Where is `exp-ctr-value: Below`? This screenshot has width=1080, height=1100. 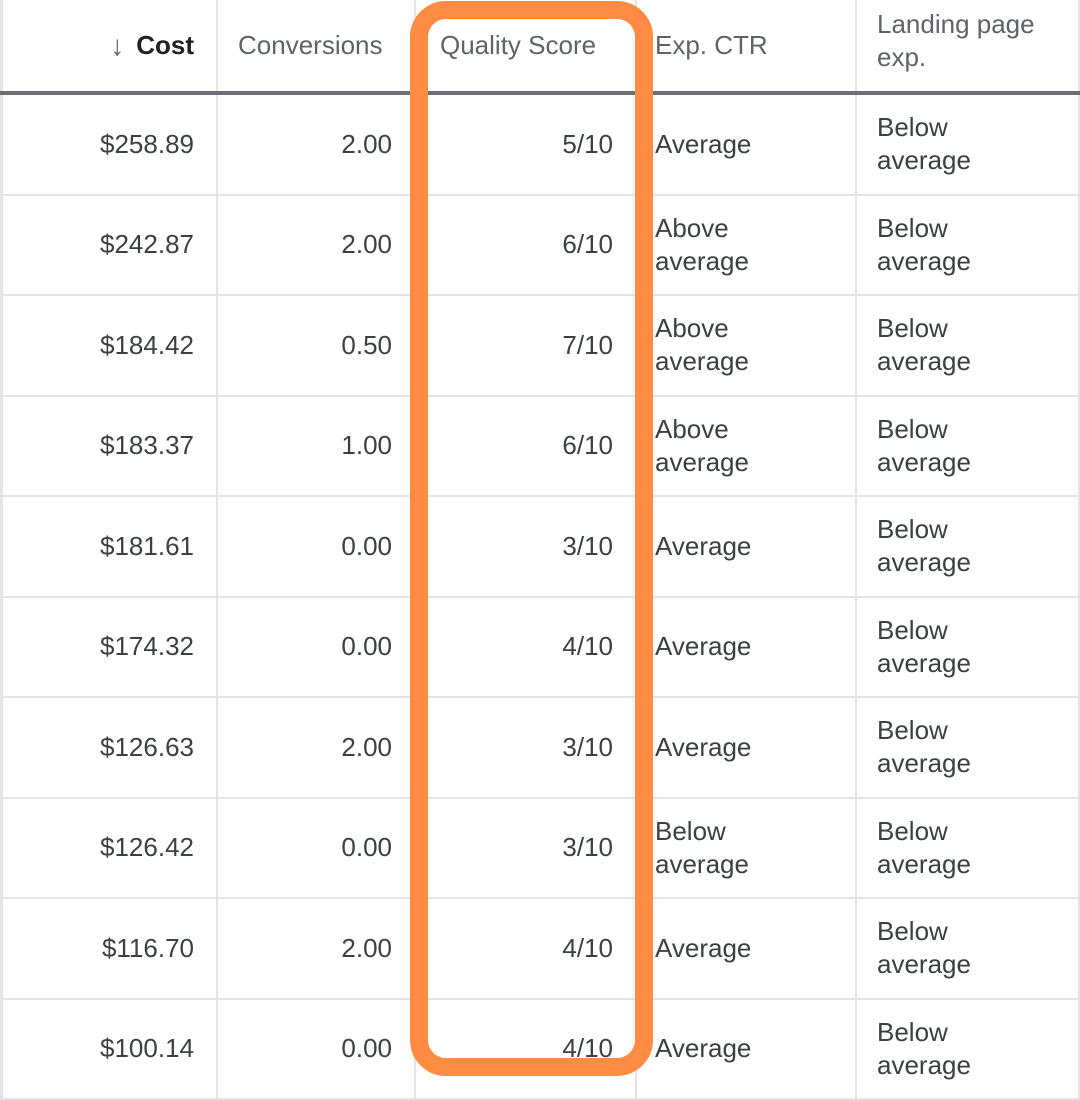
exp-ctr-value: Below is located at coordinates (702, 831).